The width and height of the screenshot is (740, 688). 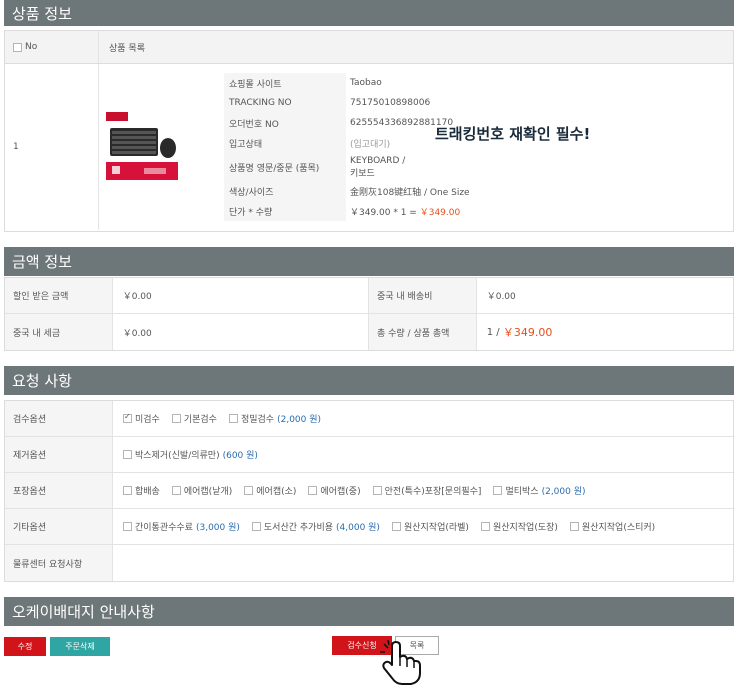 I want to click on option-basic-inspection: 기본검수, so click(x=194, y=418).